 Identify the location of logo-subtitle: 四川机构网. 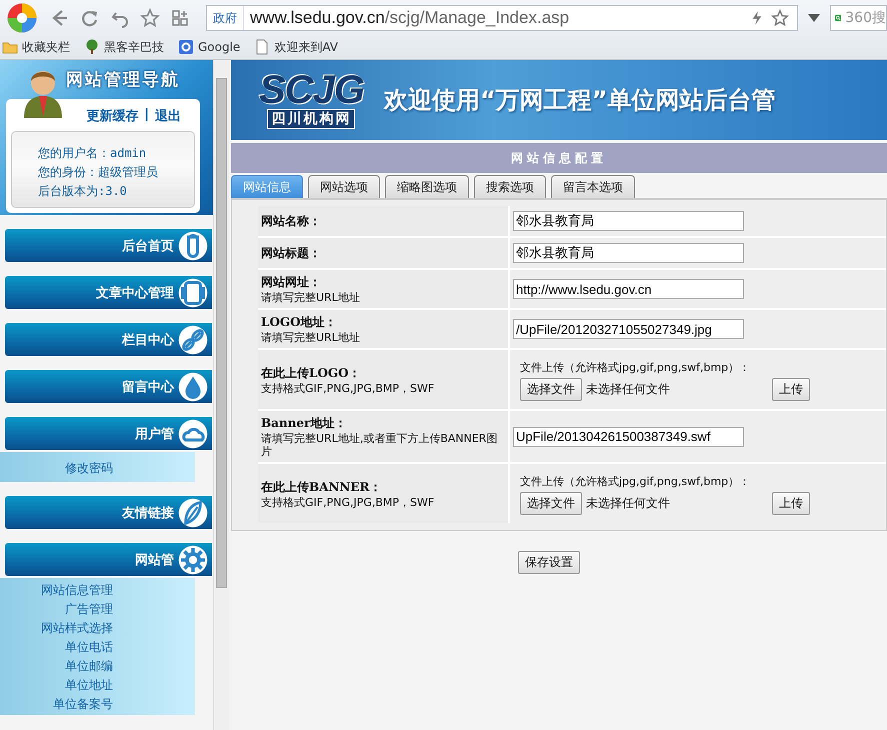
(311, 119).